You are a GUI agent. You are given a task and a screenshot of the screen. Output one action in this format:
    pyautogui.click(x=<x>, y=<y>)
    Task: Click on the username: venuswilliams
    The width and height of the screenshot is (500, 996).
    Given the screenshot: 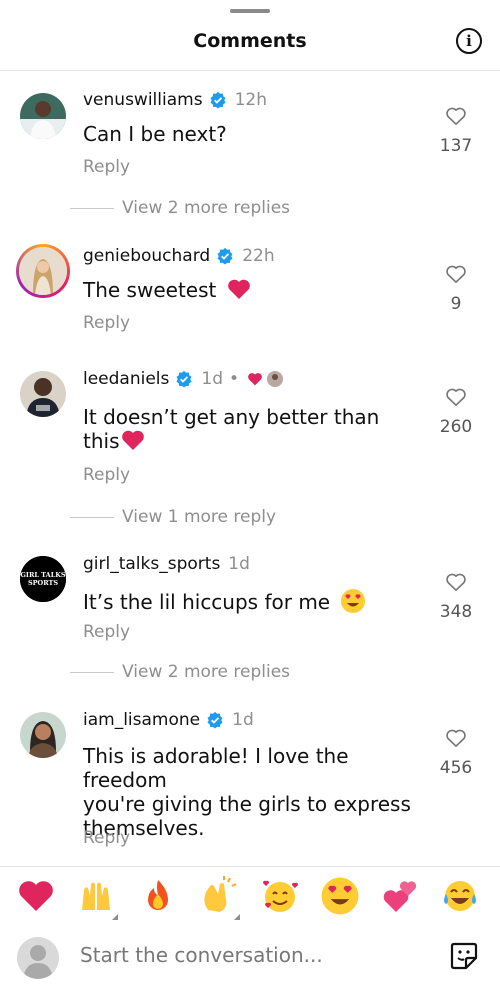 What is the action you would take?
    pyautogui.click(x=143, y=100)
    